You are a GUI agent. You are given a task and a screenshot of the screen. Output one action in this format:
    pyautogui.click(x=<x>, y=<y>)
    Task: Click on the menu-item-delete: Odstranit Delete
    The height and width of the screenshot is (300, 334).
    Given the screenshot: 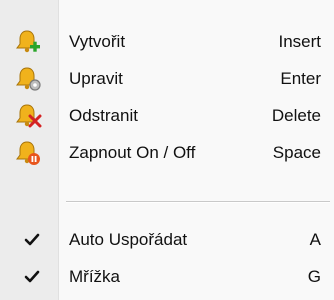 What is the action you would take?
    pyautogui.click(x=167, y=116)
    